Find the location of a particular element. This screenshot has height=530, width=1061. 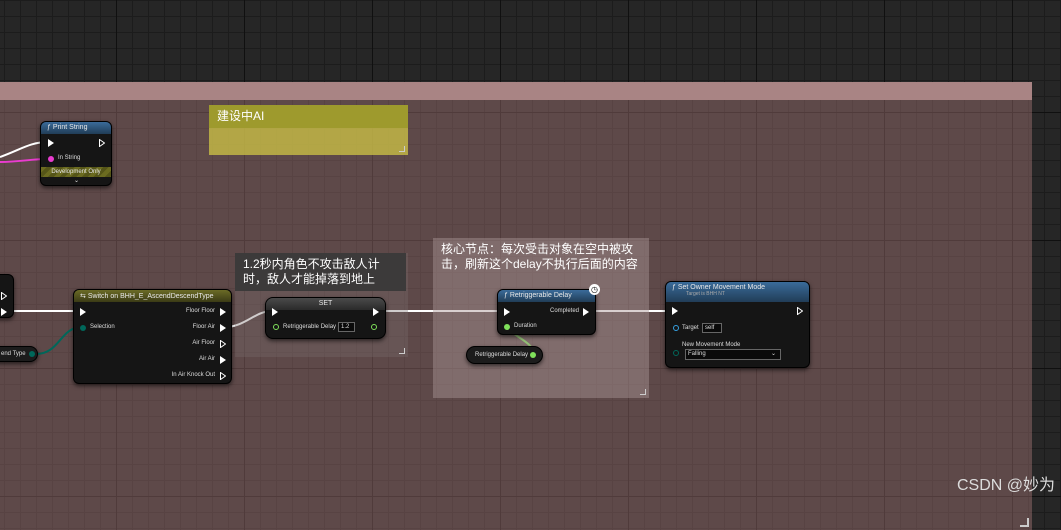

print-string-header: ƒ Print String is located at coordinates (76, 128).